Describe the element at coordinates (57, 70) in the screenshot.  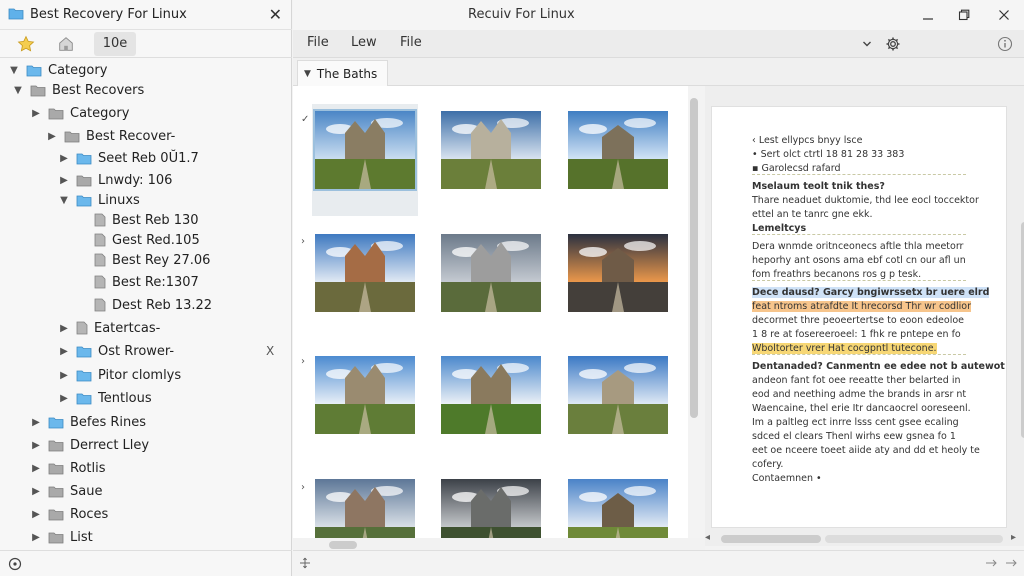
I see `tree-item: ▼ Category` at that location.